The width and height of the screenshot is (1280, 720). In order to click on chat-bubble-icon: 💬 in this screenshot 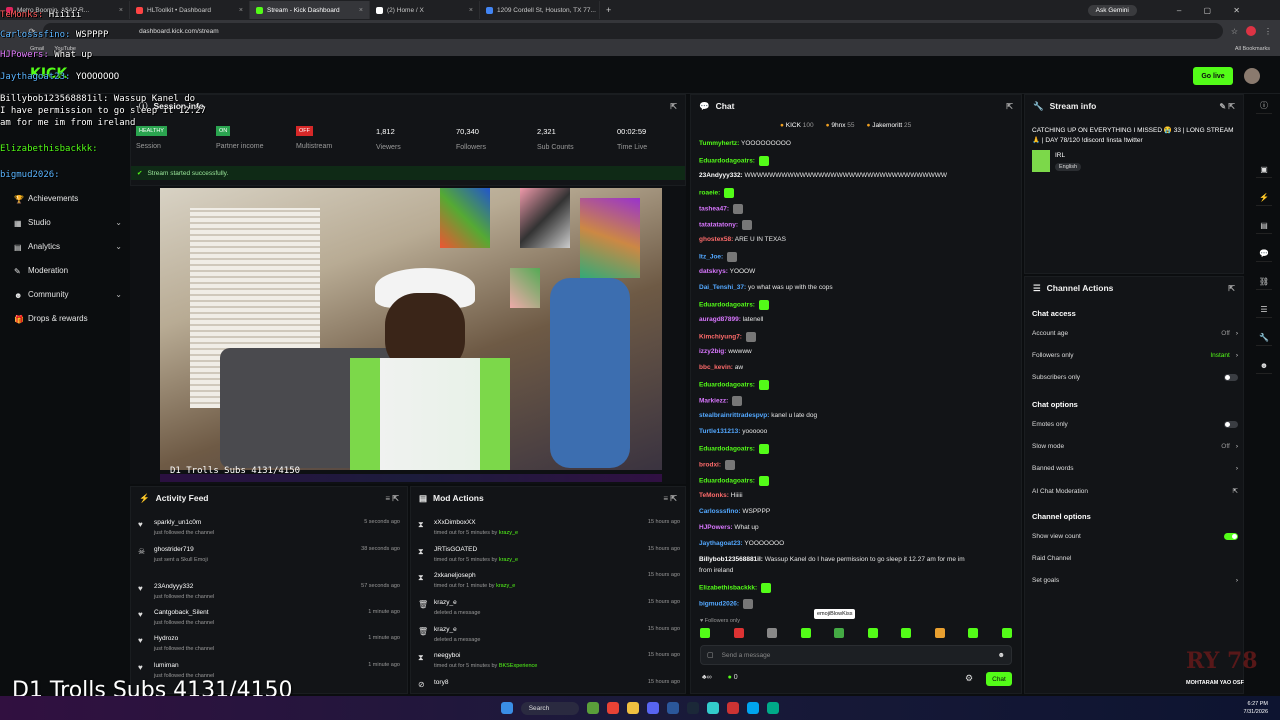, I will do `click(1264, 254)`.